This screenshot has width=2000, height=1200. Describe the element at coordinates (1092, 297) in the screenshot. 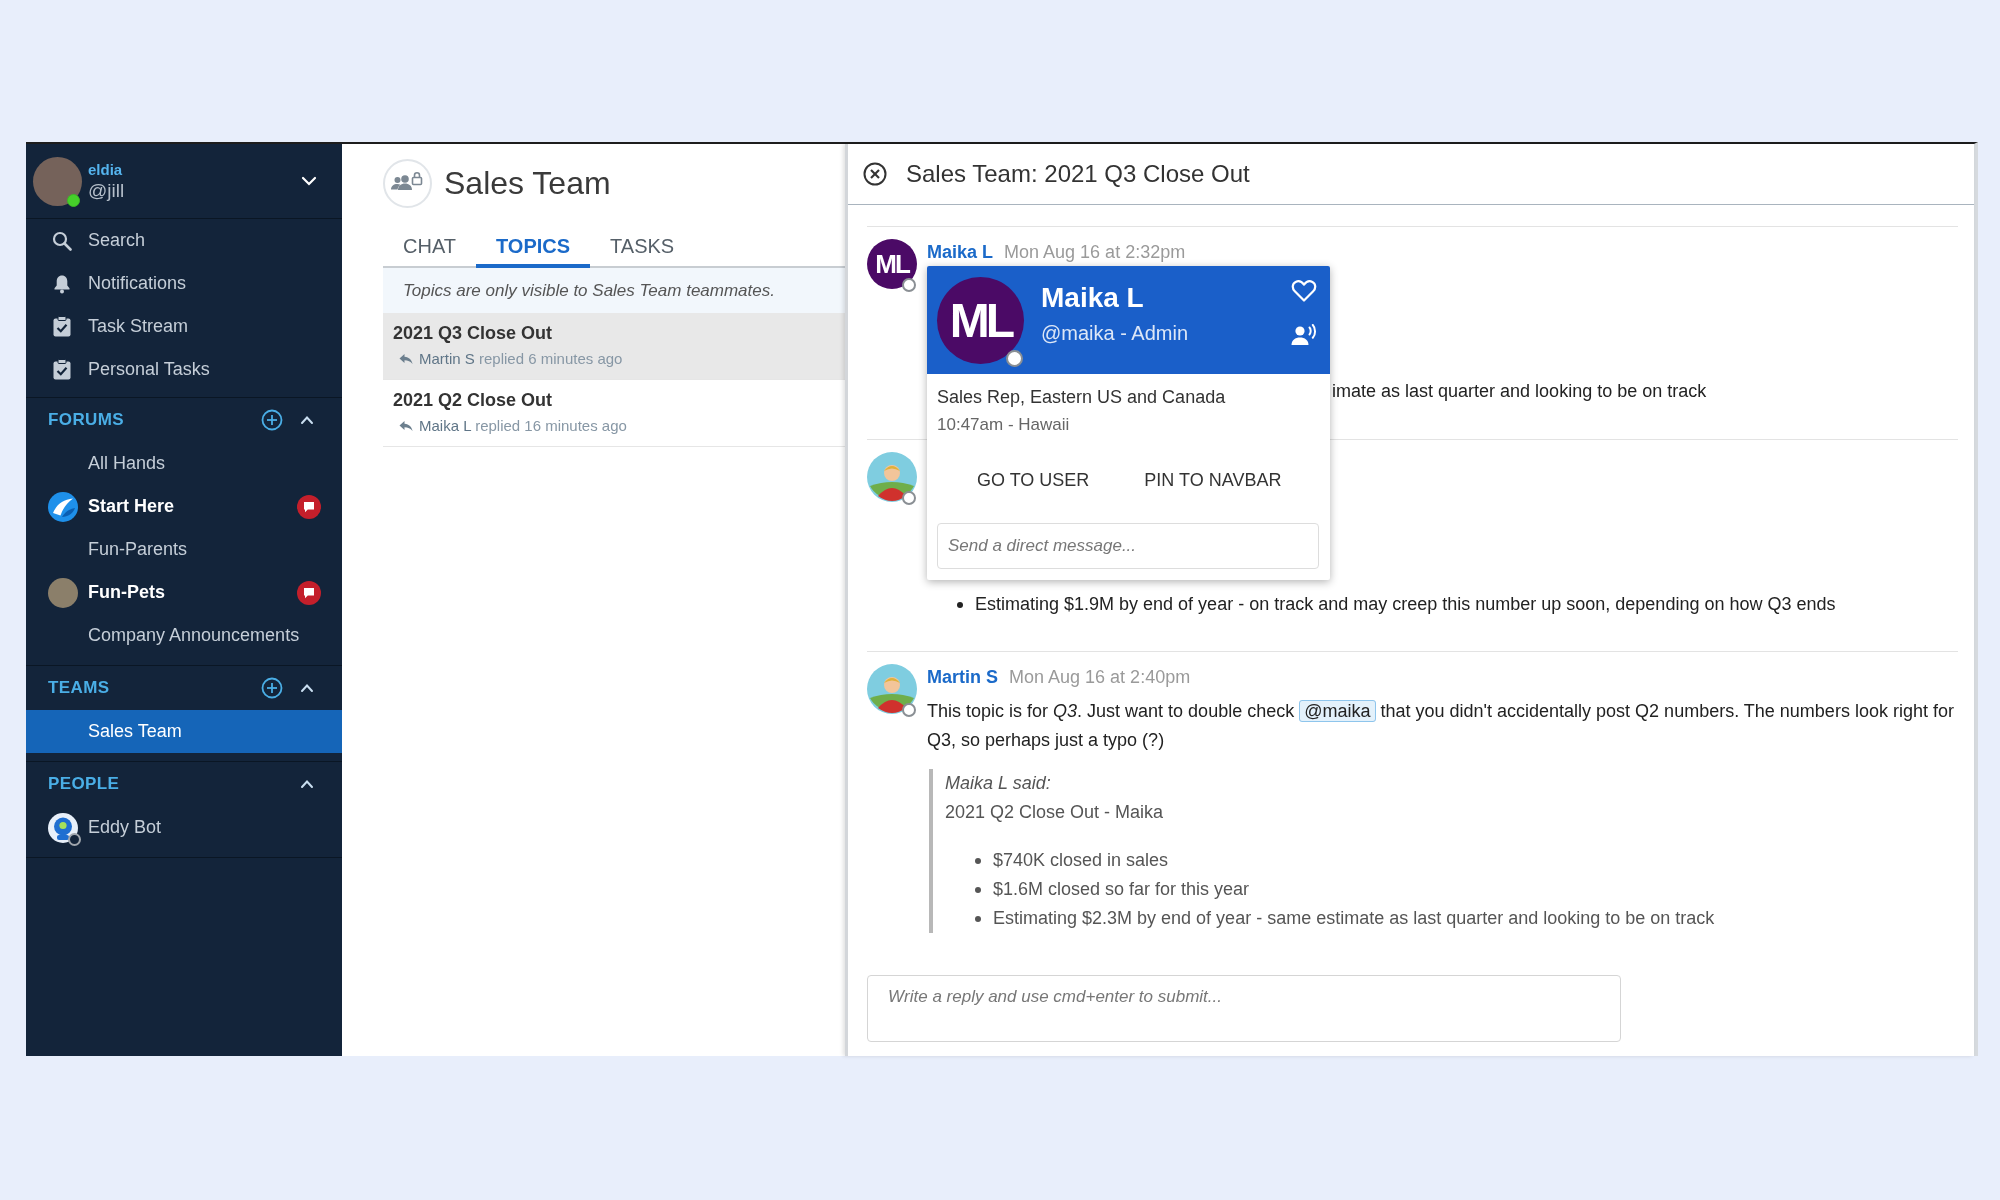

I see `profile-name: Maika L` at that location.